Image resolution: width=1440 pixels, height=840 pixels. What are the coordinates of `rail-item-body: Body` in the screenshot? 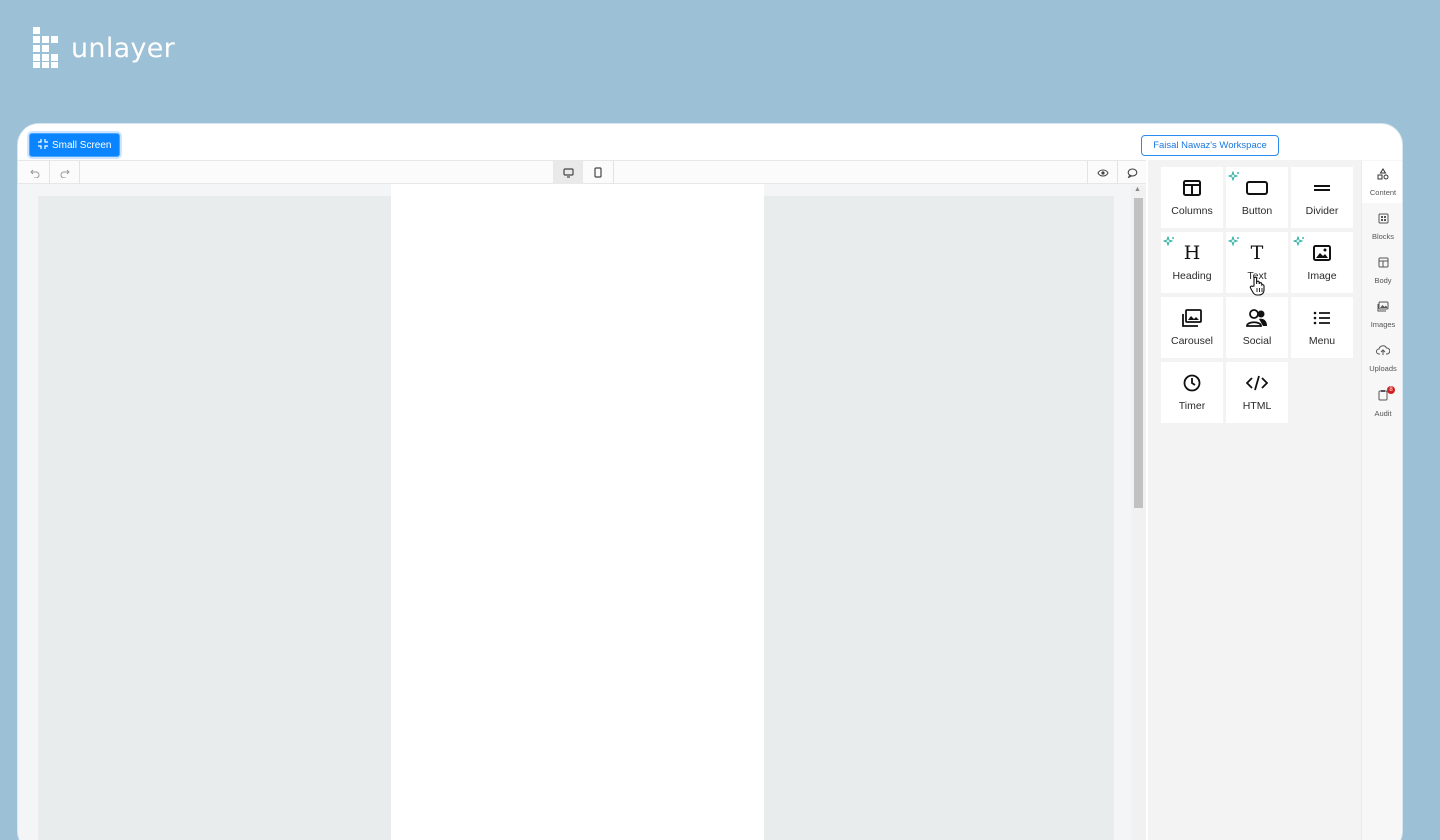 It's located at (1382, 270).